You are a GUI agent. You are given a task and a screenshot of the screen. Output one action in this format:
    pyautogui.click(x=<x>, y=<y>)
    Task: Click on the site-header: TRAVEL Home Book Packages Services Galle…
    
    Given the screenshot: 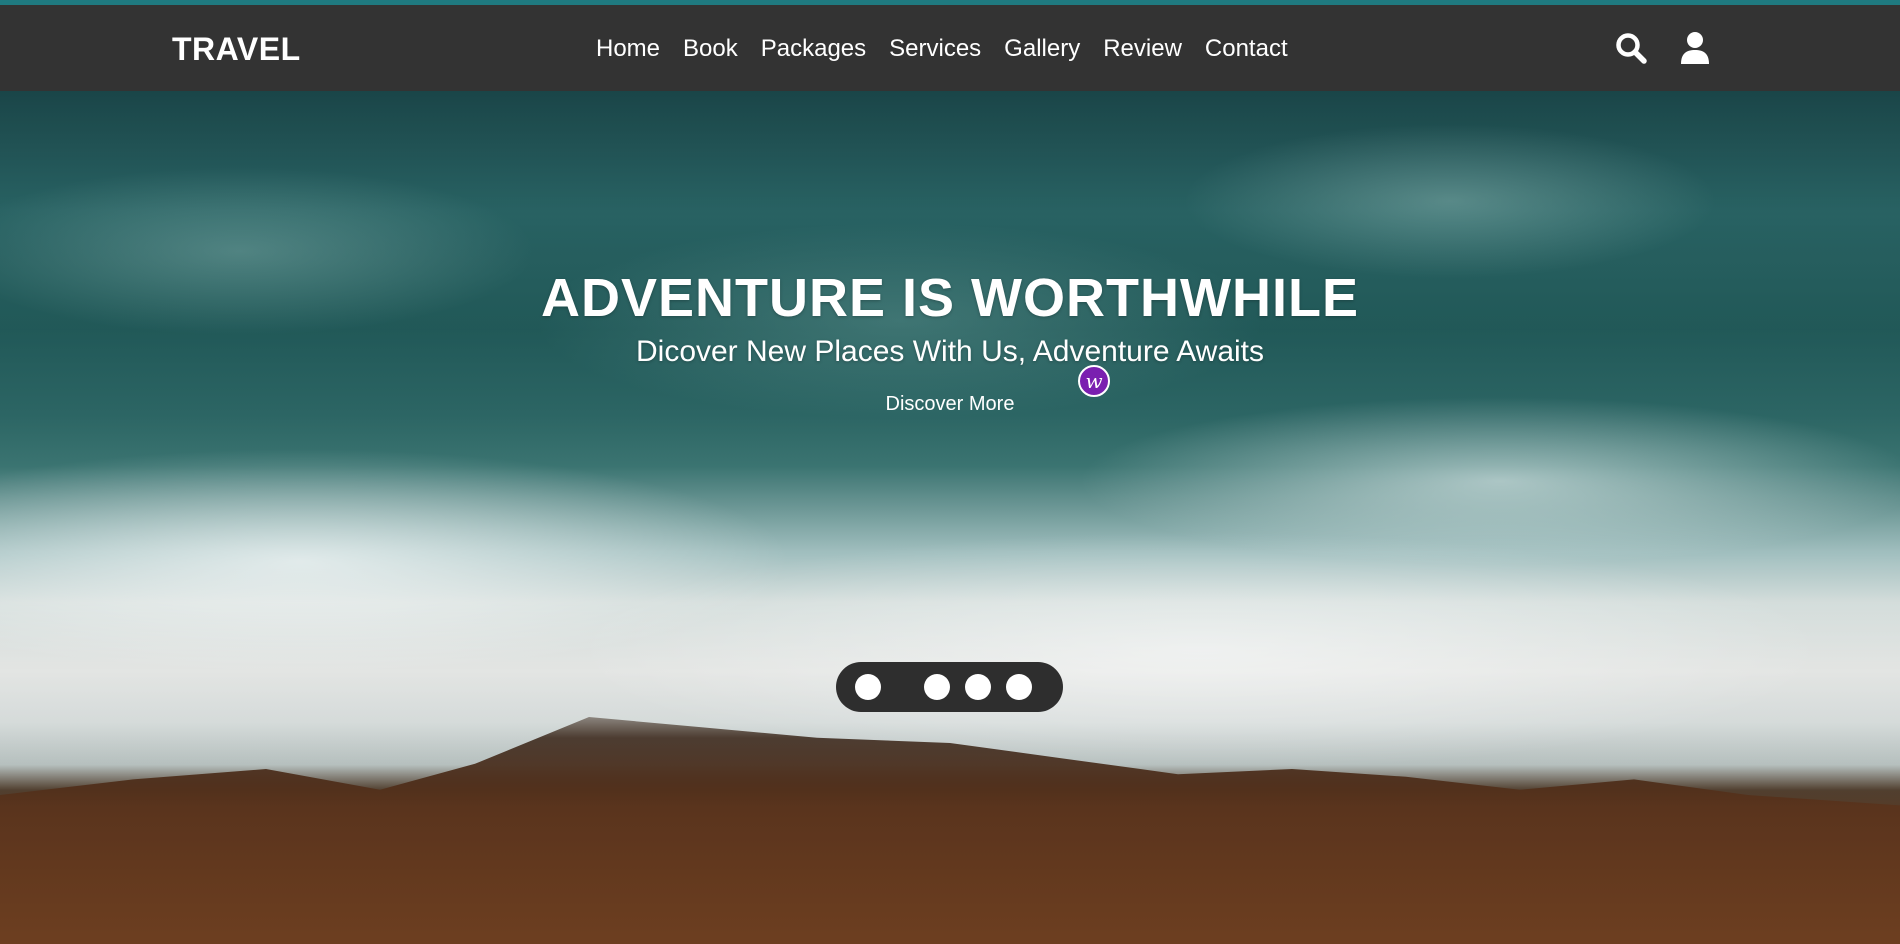 What is the action you would take?
    pyautogui.click(x=950, y=48)
    